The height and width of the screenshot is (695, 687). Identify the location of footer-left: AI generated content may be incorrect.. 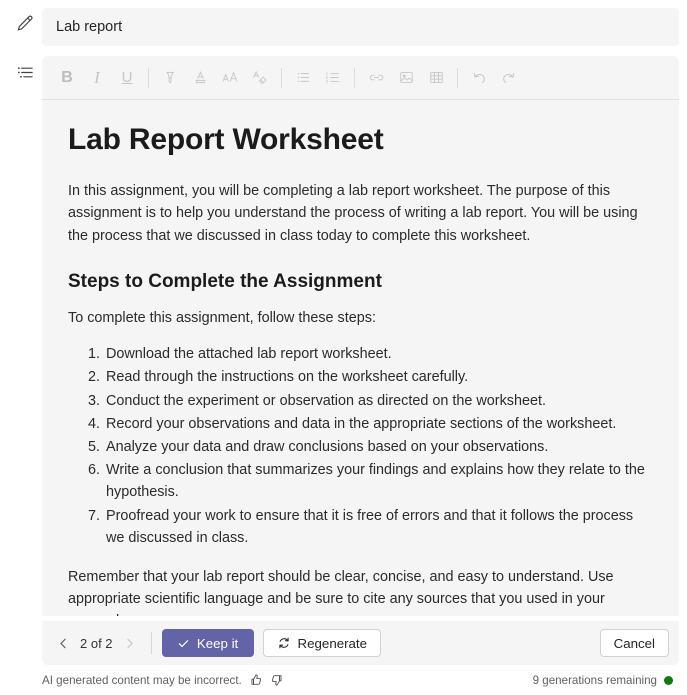
(163, 680).